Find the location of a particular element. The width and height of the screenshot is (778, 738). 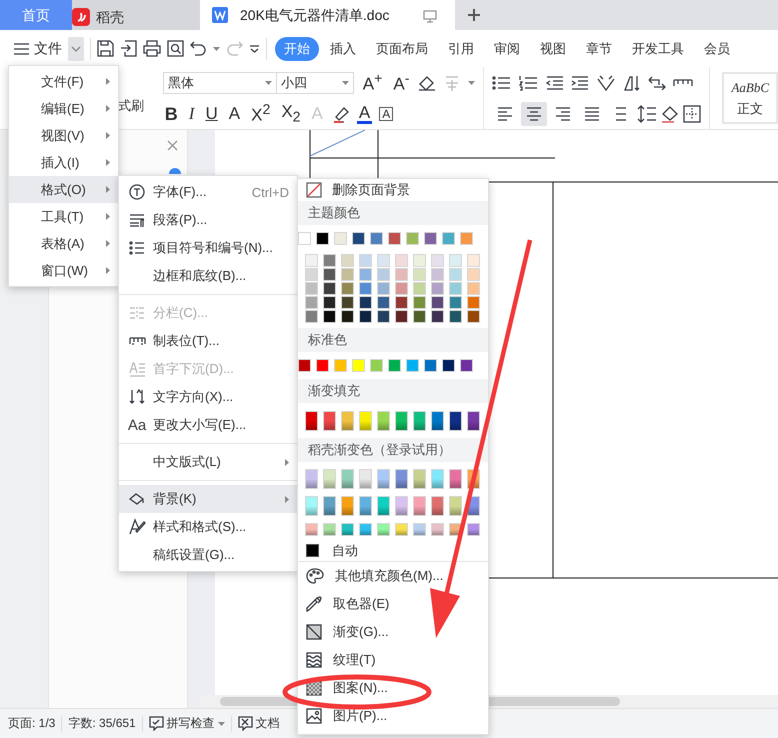

format-button: X$^{2}$ is located at coordinates (260, 113).